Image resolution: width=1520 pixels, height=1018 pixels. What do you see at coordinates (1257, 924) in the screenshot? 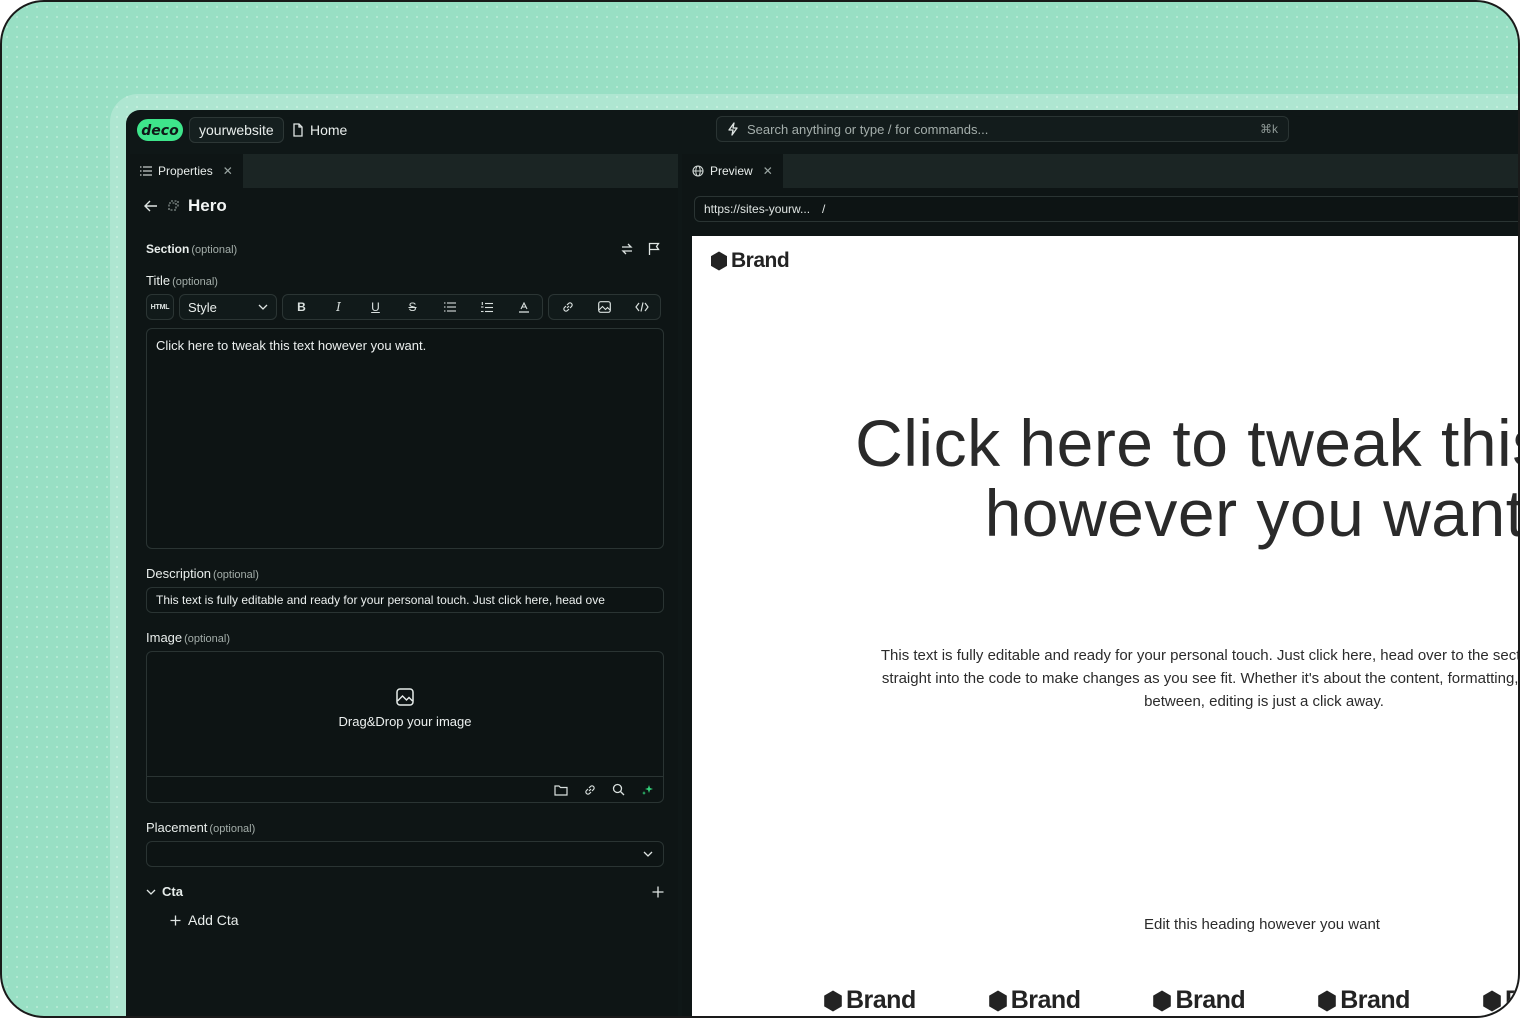
I see `logos-heading: Edit this heading however you want` at bounding box center [1257, 924].